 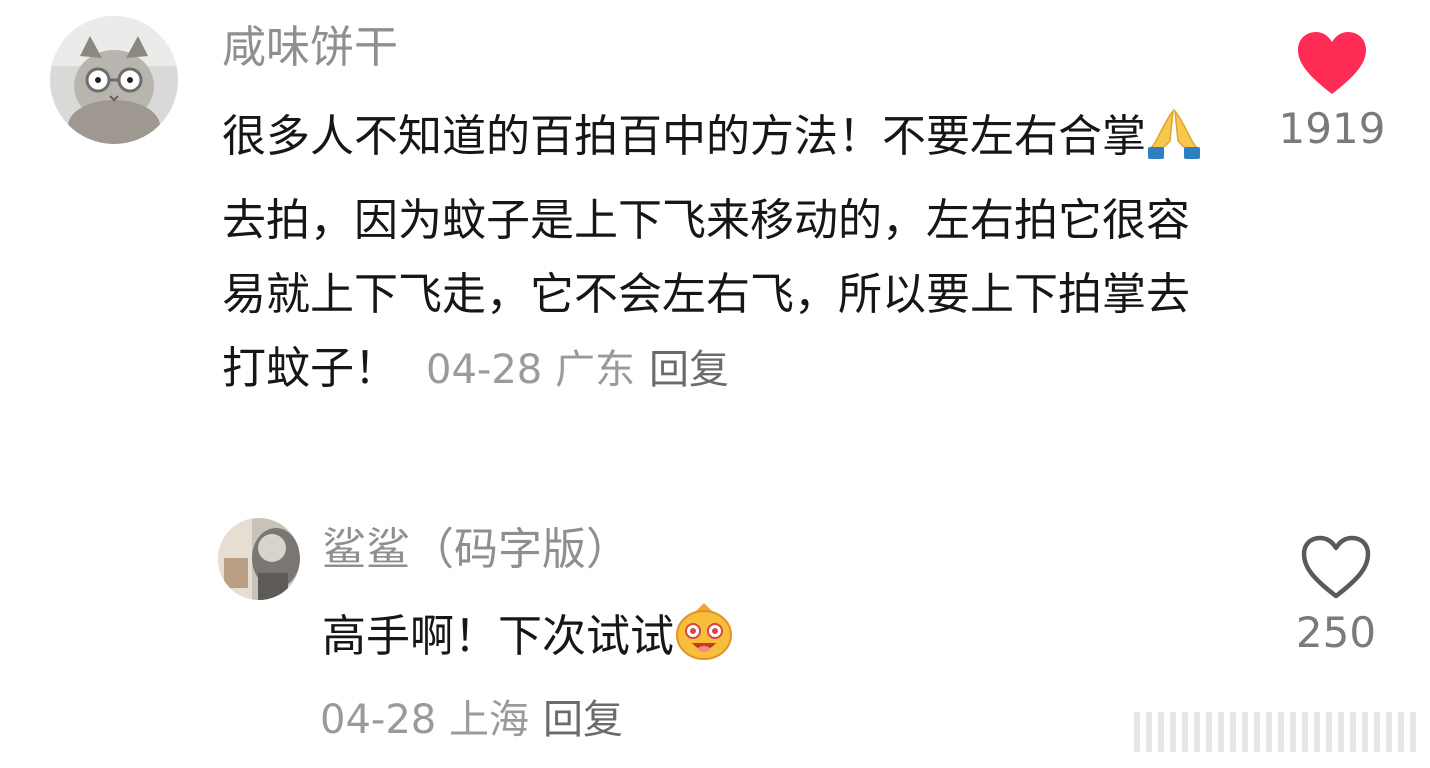 I want to click on like-button: 250, so click(x=1336, y=595).